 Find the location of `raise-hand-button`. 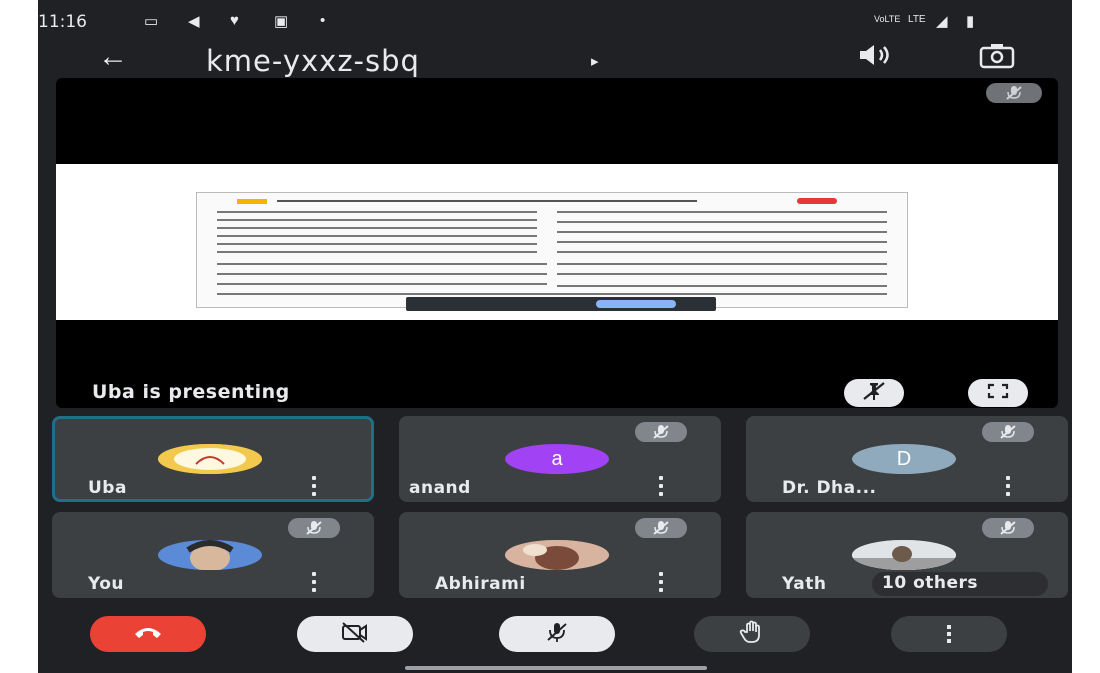

raise-hand-button is located at coordinates (752, 634).